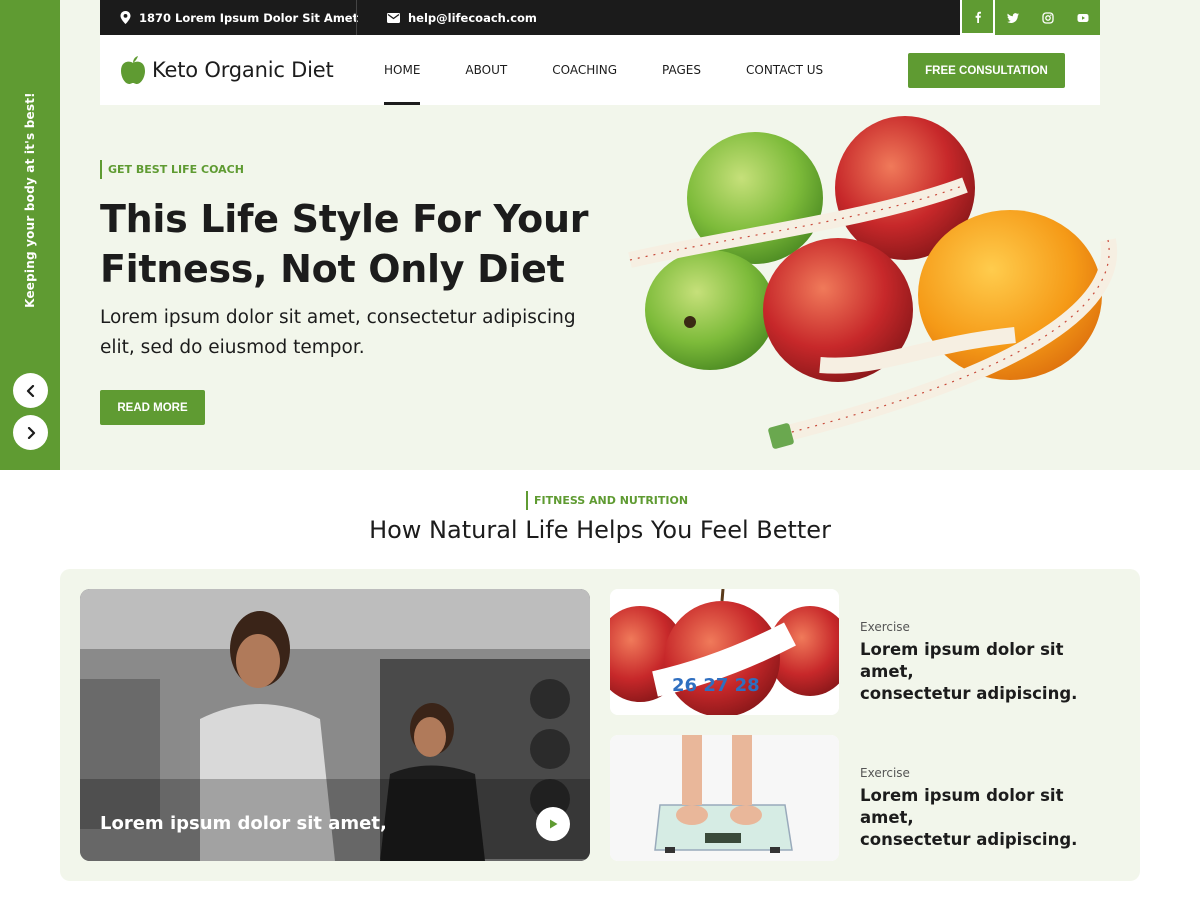 Image resolution: width=1200 pixels, height=900 pixels. I want to click on address-text: 1870 Lorem Ipsum Dolor Sit Amet, so click(249, 17).